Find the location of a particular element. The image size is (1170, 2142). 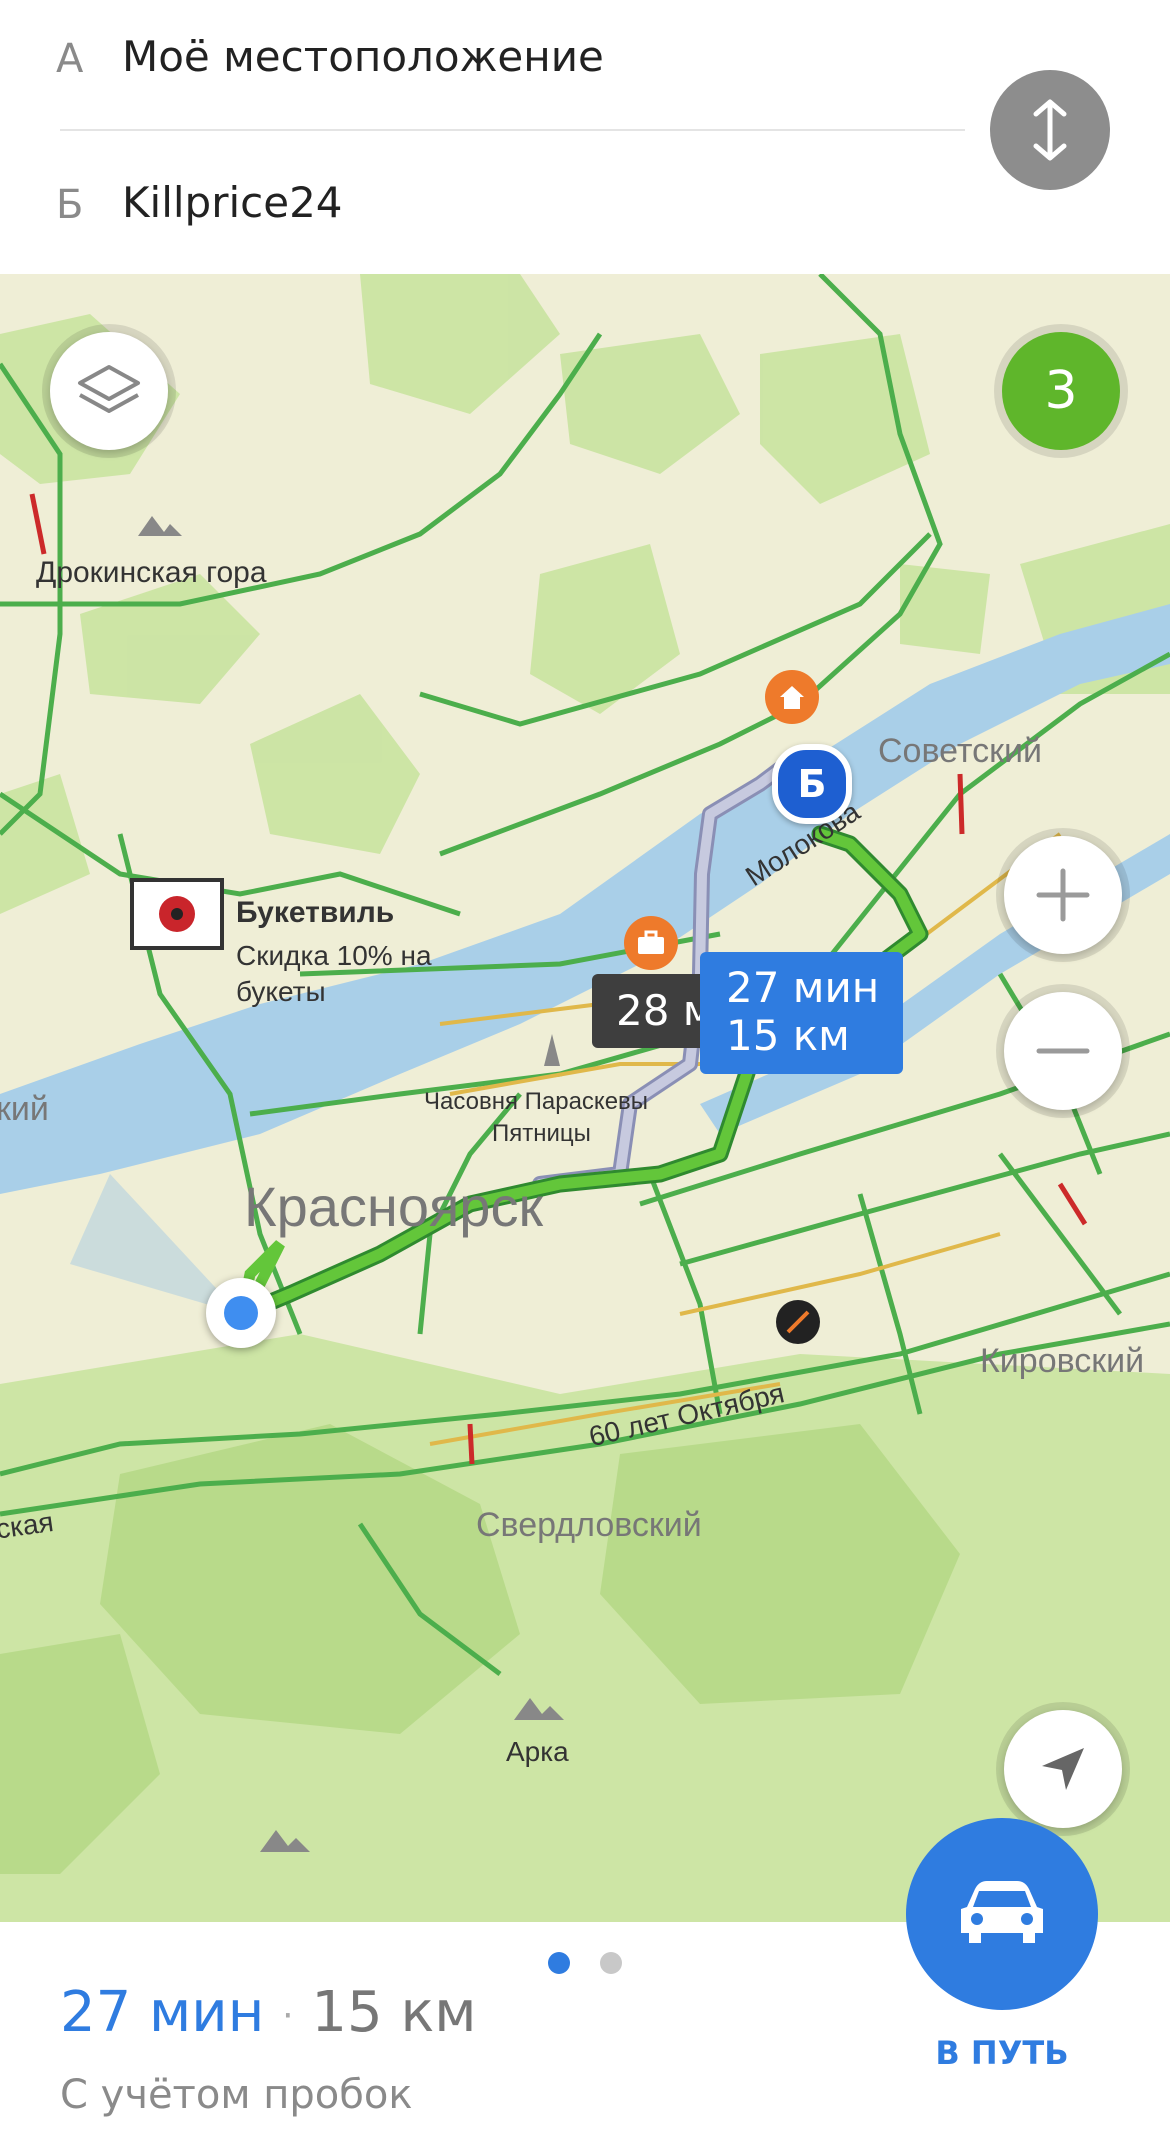

to-field: Killprice24 is located at coordinates (232, 202).